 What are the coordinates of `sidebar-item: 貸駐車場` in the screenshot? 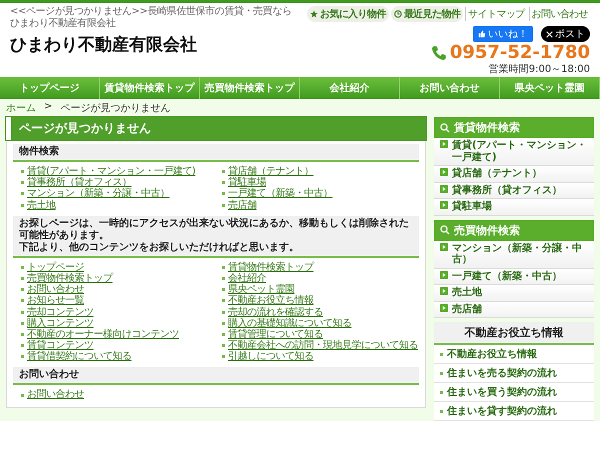 It's located at (514, 207).